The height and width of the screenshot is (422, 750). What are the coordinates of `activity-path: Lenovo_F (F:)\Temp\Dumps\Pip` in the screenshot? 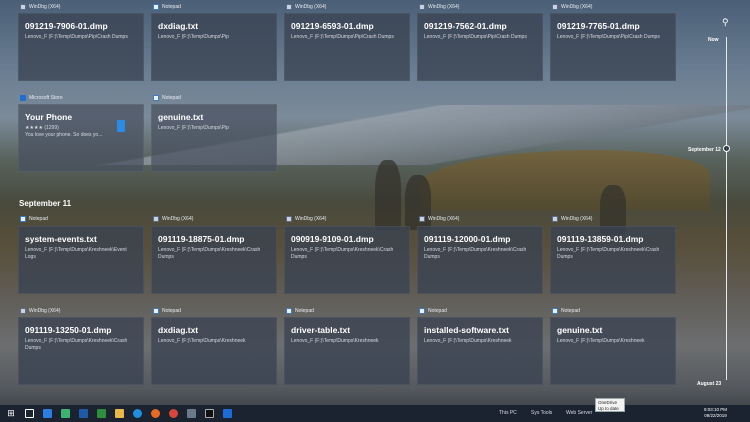 It's located at (193, 37).